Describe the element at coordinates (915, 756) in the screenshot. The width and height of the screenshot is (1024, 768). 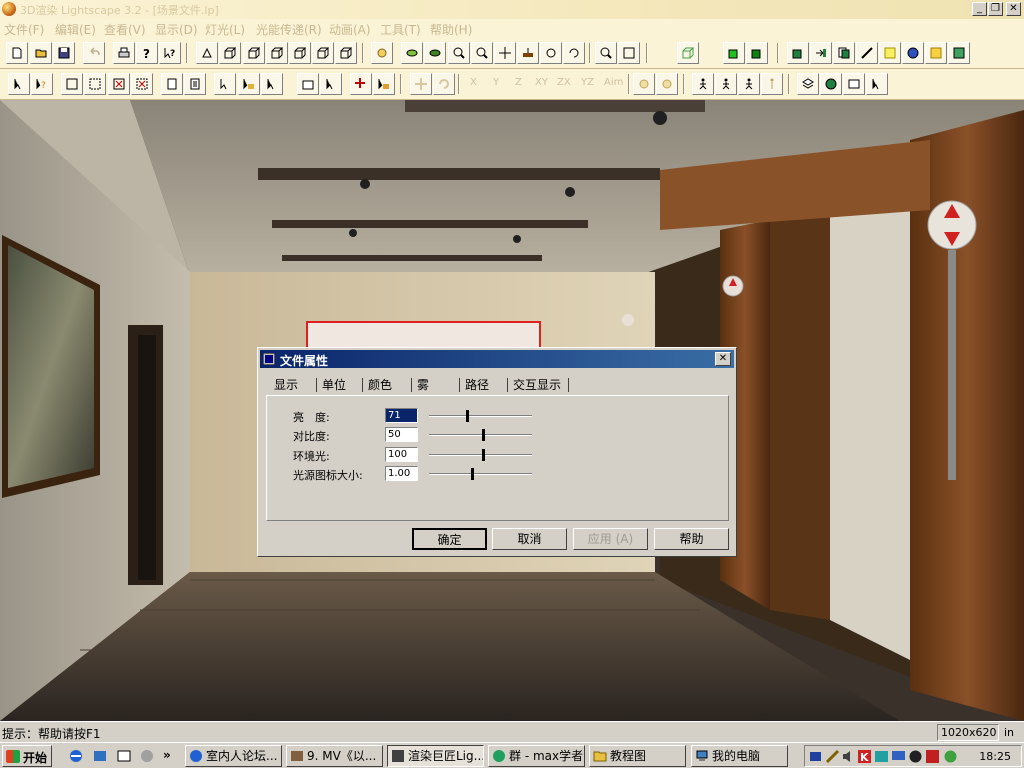
I see `qq-chat-icon` at that location.